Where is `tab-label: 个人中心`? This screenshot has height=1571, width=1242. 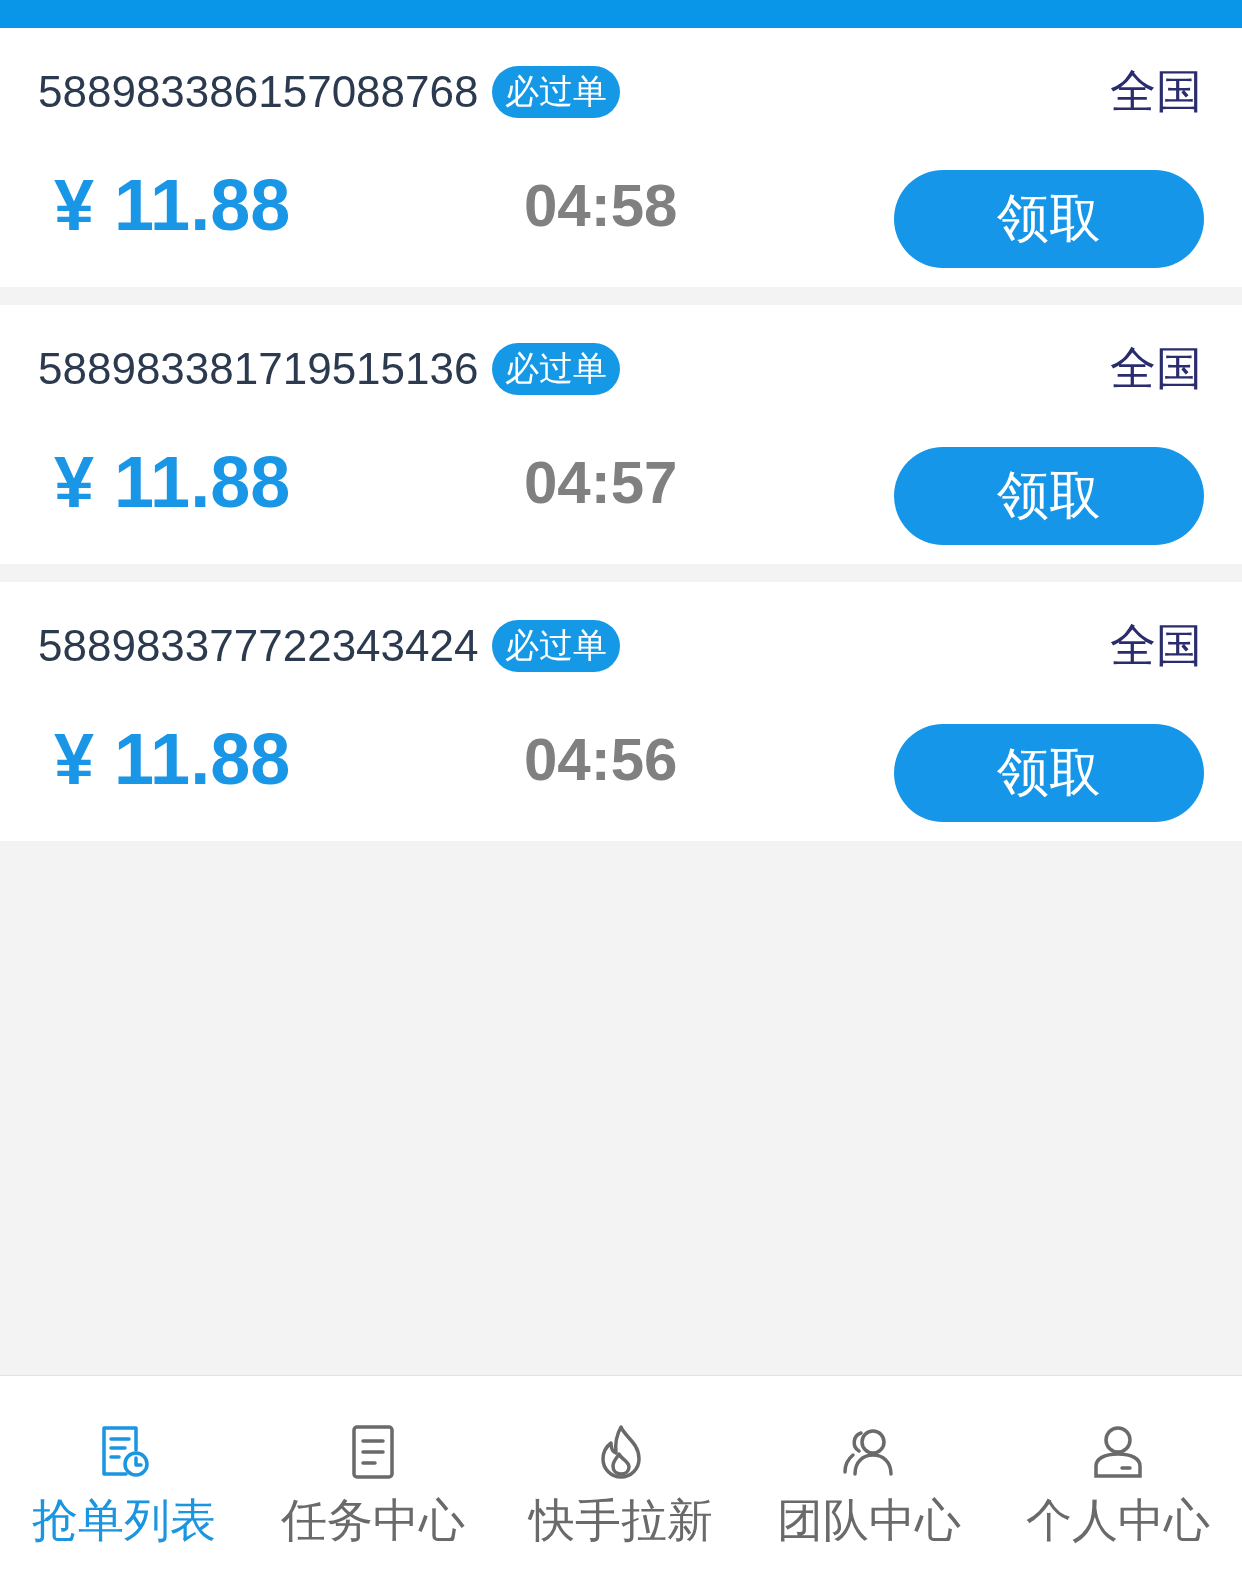
tab-label: 个人中心 is located at coordinates (1117, 1520).